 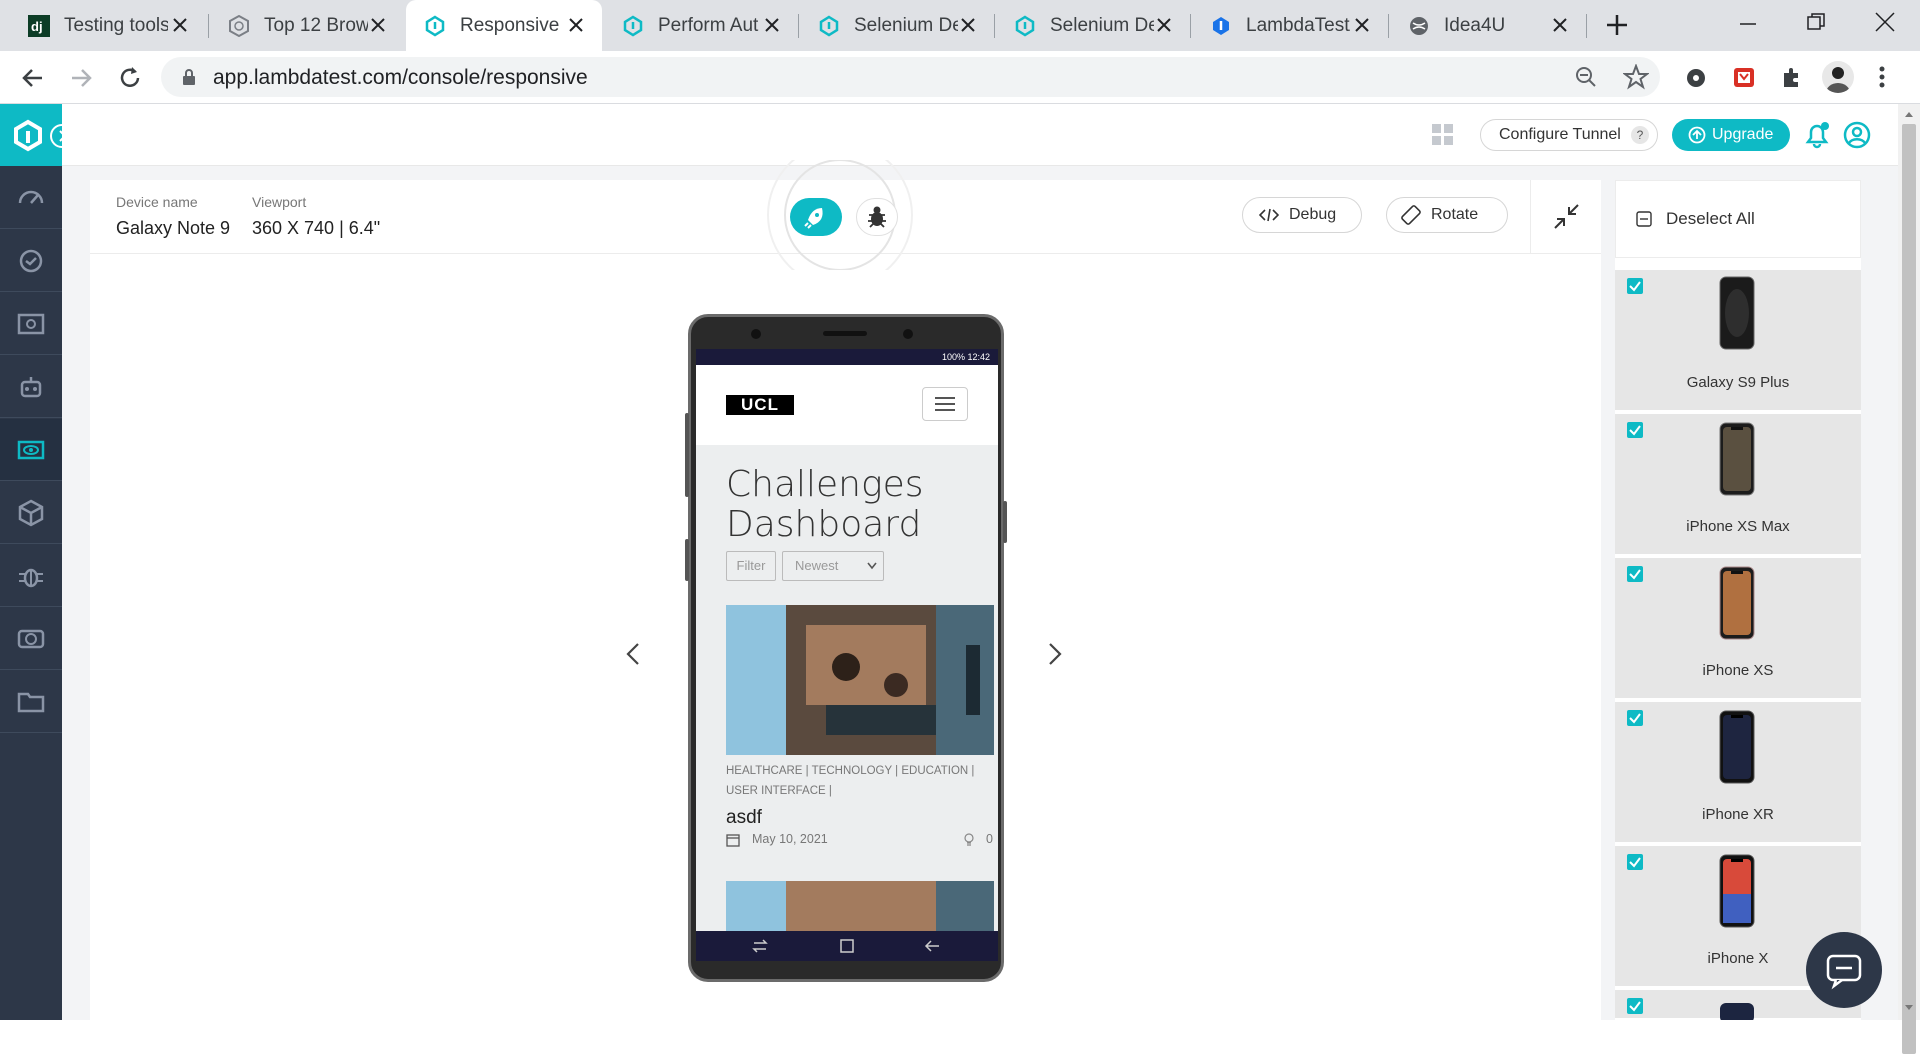 I want to click on left-sidebar, so click(x=37, y=562).